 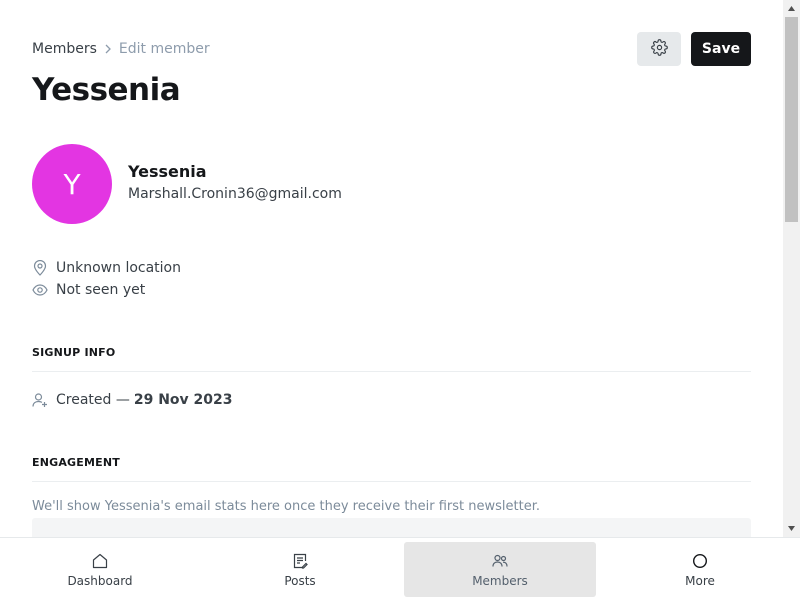 I want to click on last-seen-row: Not seen yet, so click(x=88, y=290).